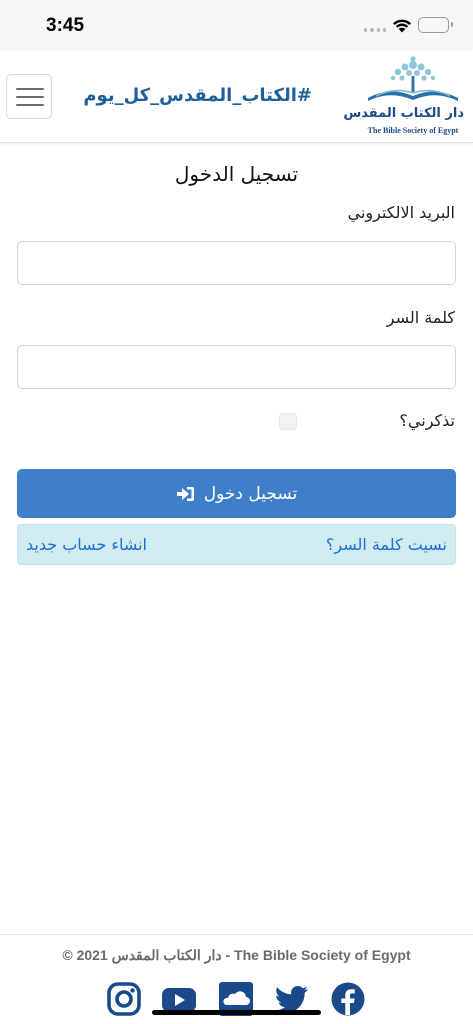 The width and height of the screenshot is (473, 1024). What do you see at coordinates (124, 999) in the screenshot?
I see `instagram-icon` at bounding box center [124, 999].